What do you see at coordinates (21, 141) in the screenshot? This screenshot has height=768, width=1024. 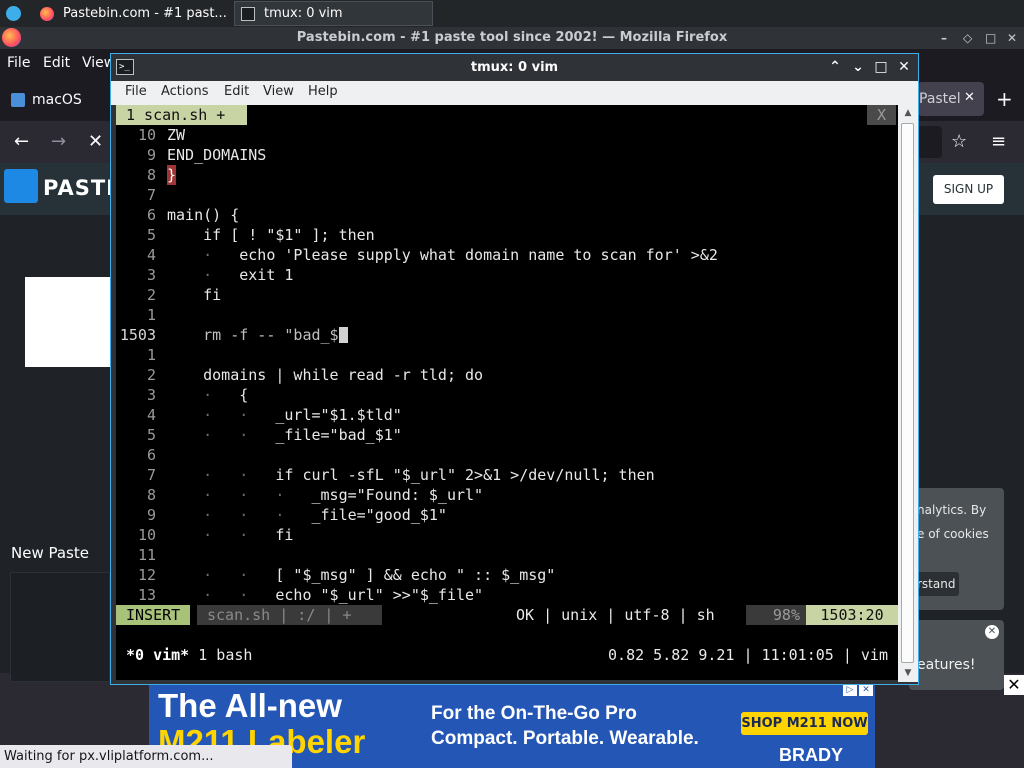 I see `back-button: ←` at bounding box center [21, 141].